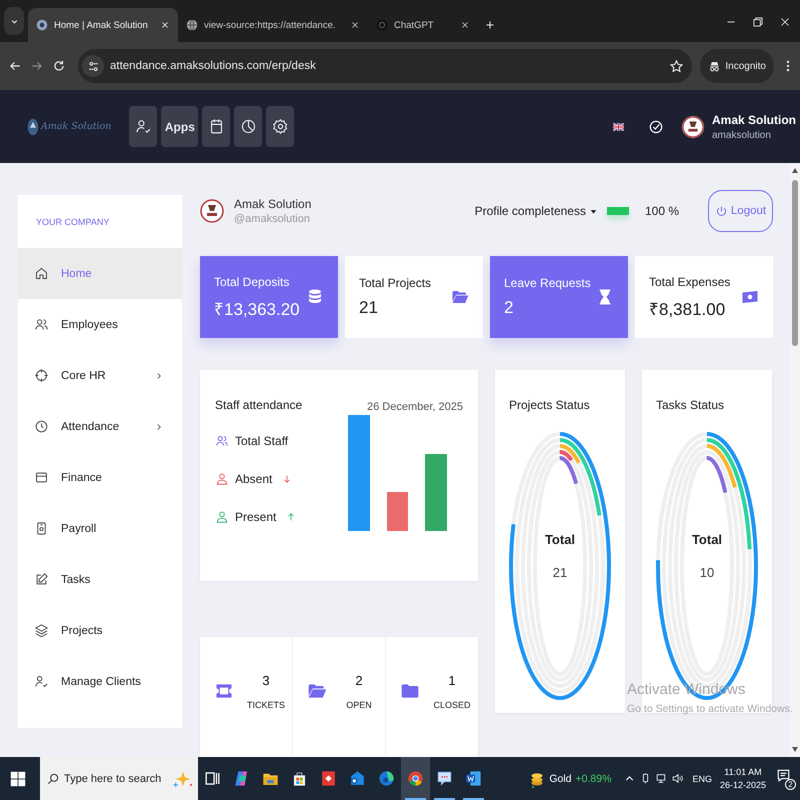 The width and height of the screenshot is (800, 800). I want to click on browser-tab: Home | Amak Solution, so click(103, 25).